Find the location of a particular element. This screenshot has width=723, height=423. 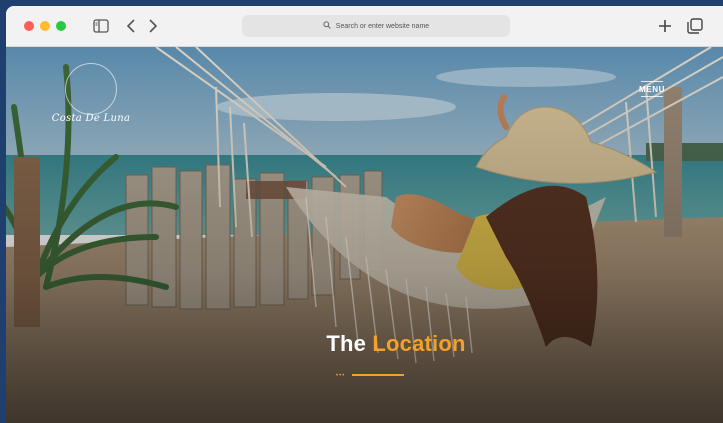

title-prefix: The is located at coordinates (346, 343).